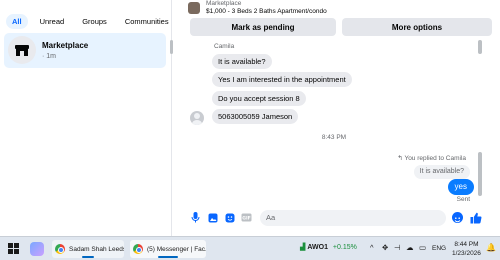 Image resolution: width=500 pixels, height=260 pixels. Describe the element at coordinates (94, 21) in the screenshot. I see `filter-groups: Groups` at that location.